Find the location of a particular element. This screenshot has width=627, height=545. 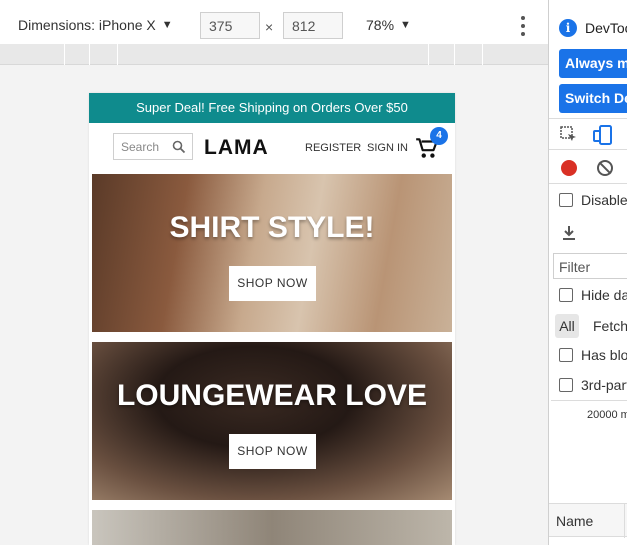

media-query-ruler is located at coordinates (274, 54).